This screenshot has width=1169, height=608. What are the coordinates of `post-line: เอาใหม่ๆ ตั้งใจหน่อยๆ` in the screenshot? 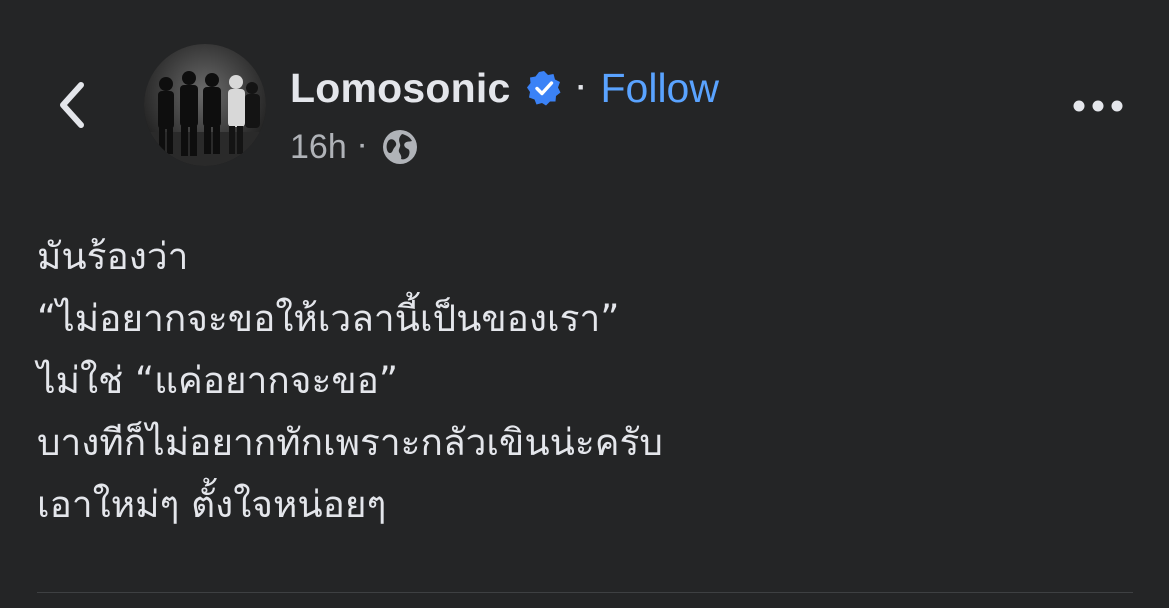 It's located at (212, 504).